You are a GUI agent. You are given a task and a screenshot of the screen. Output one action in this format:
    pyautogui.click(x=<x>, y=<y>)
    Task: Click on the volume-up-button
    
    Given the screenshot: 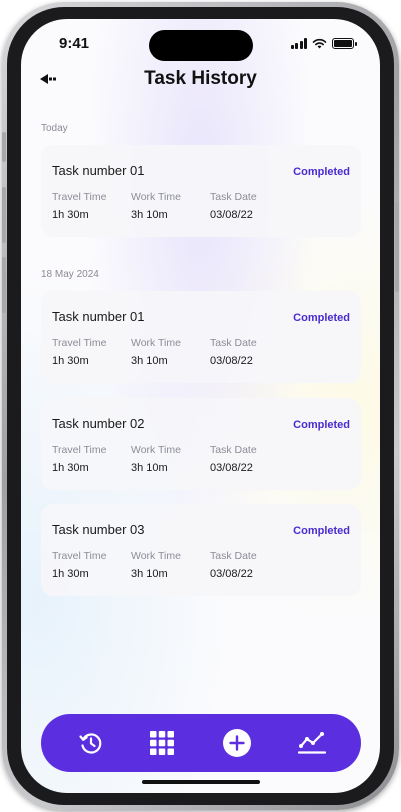 What is the action you would take?
    pyautogui.click(x=4, y=215)
    